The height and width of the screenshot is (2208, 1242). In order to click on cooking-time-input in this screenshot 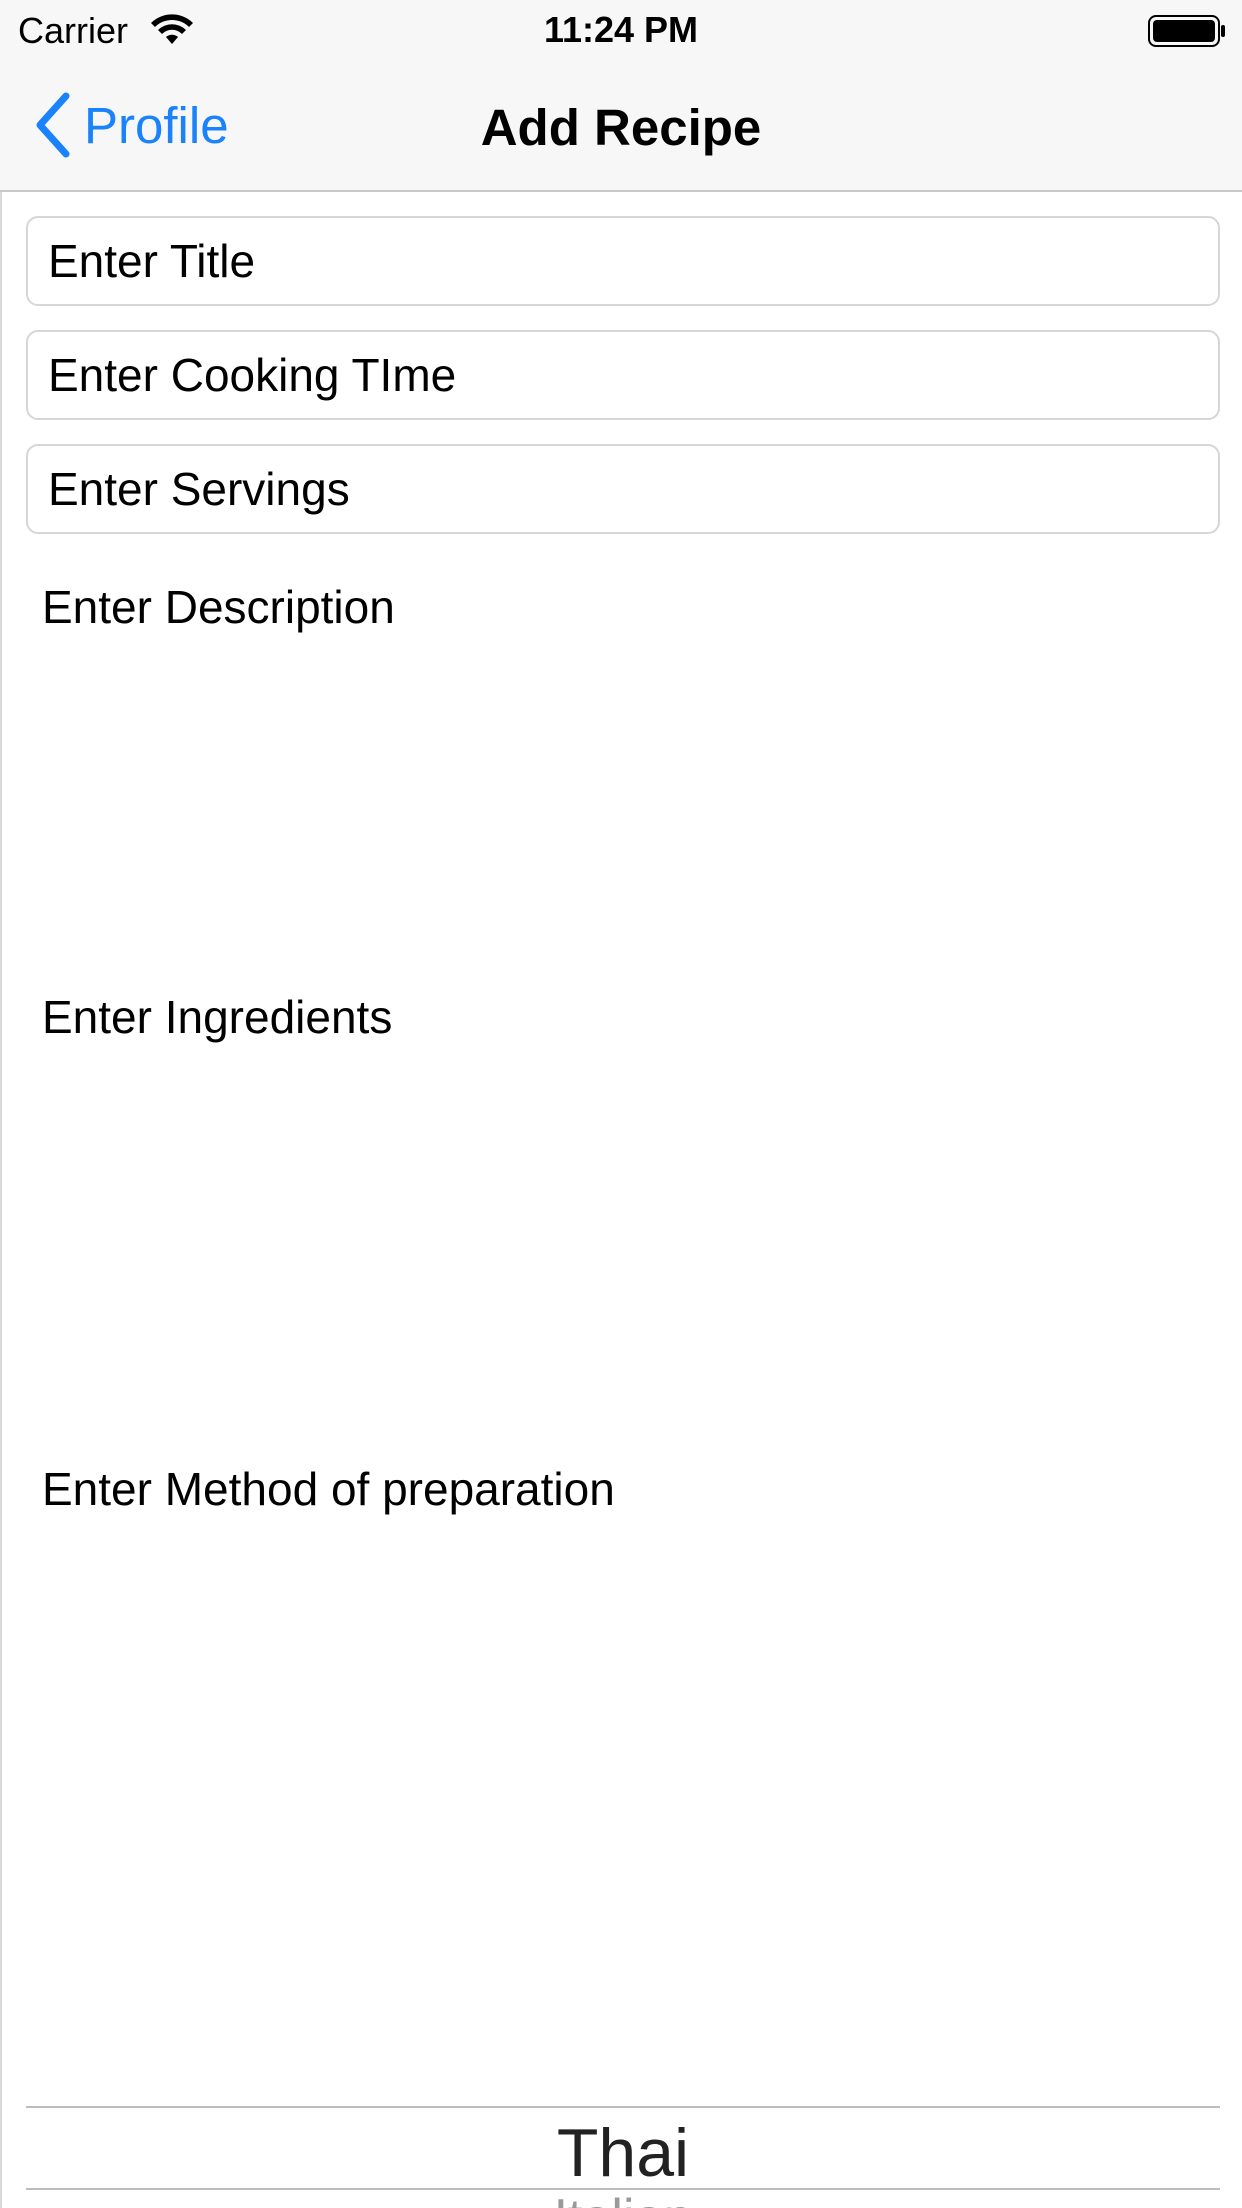, I will do `click(633, 375)`.